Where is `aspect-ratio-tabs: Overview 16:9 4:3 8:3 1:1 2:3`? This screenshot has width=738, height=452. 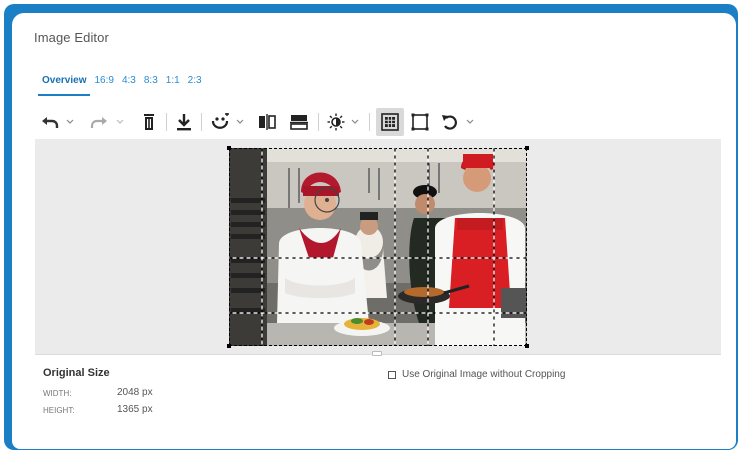 aspect-ratio-tabs: Overview 16:9 4:3 8:3 1:1 2:3 is located at coordinates (122, 85).